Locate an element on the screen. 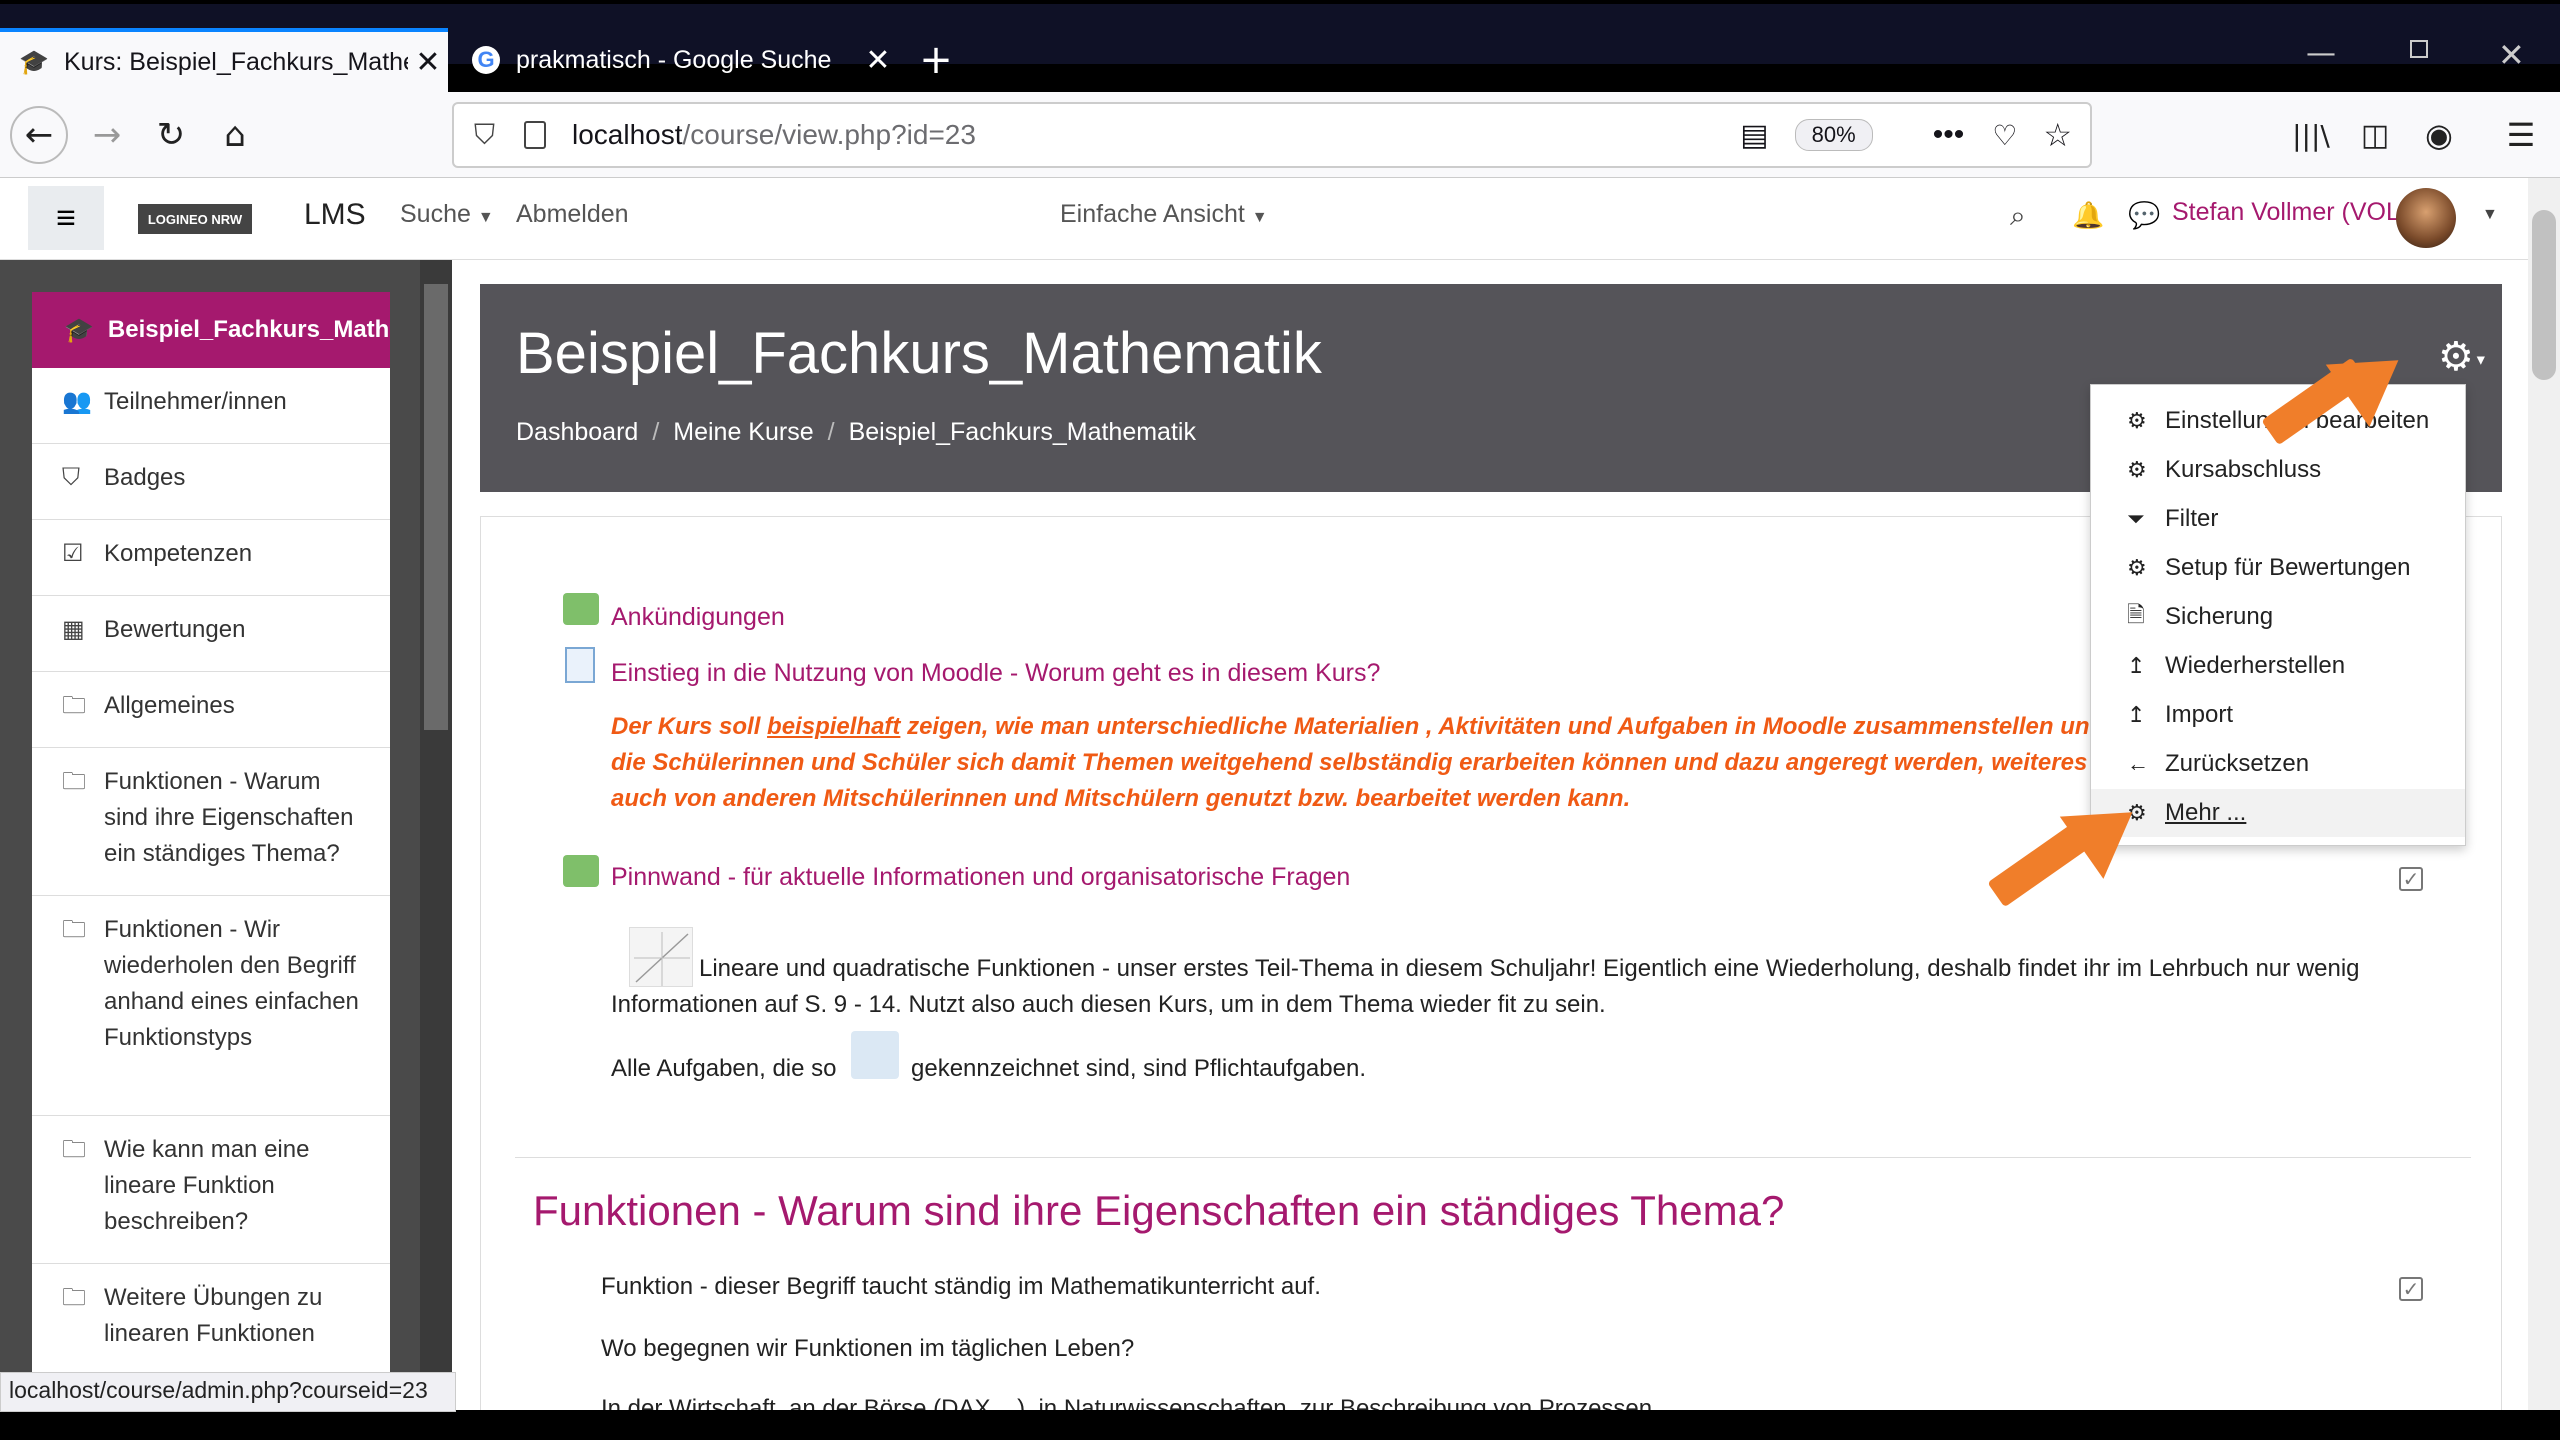 This screenshot has width=2560, height=1440. user-name: Stefan Vollmer (VOL) is located at coordinates (2290, 212).